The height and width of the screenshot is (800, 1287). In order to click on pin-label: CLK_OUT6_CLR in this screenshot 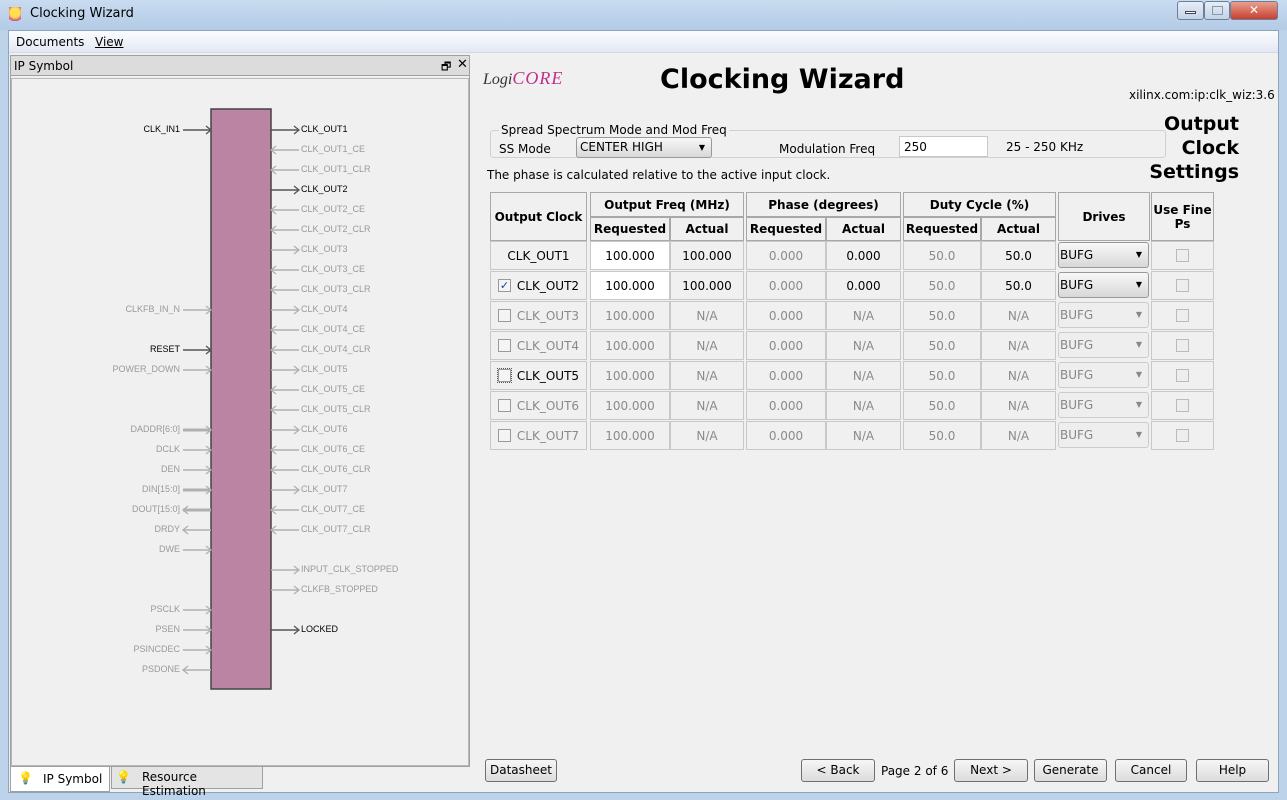, I will do `click(336, 469)`.